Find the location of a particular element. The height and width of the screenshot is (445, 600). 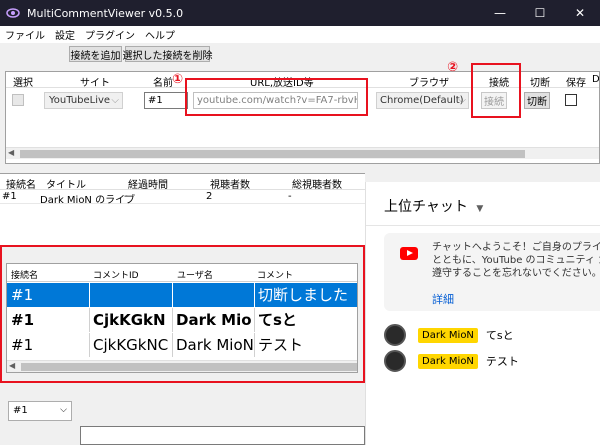

chat-mode-dropdown: 上位チャット ▼ is located at coordinates (433, 206).